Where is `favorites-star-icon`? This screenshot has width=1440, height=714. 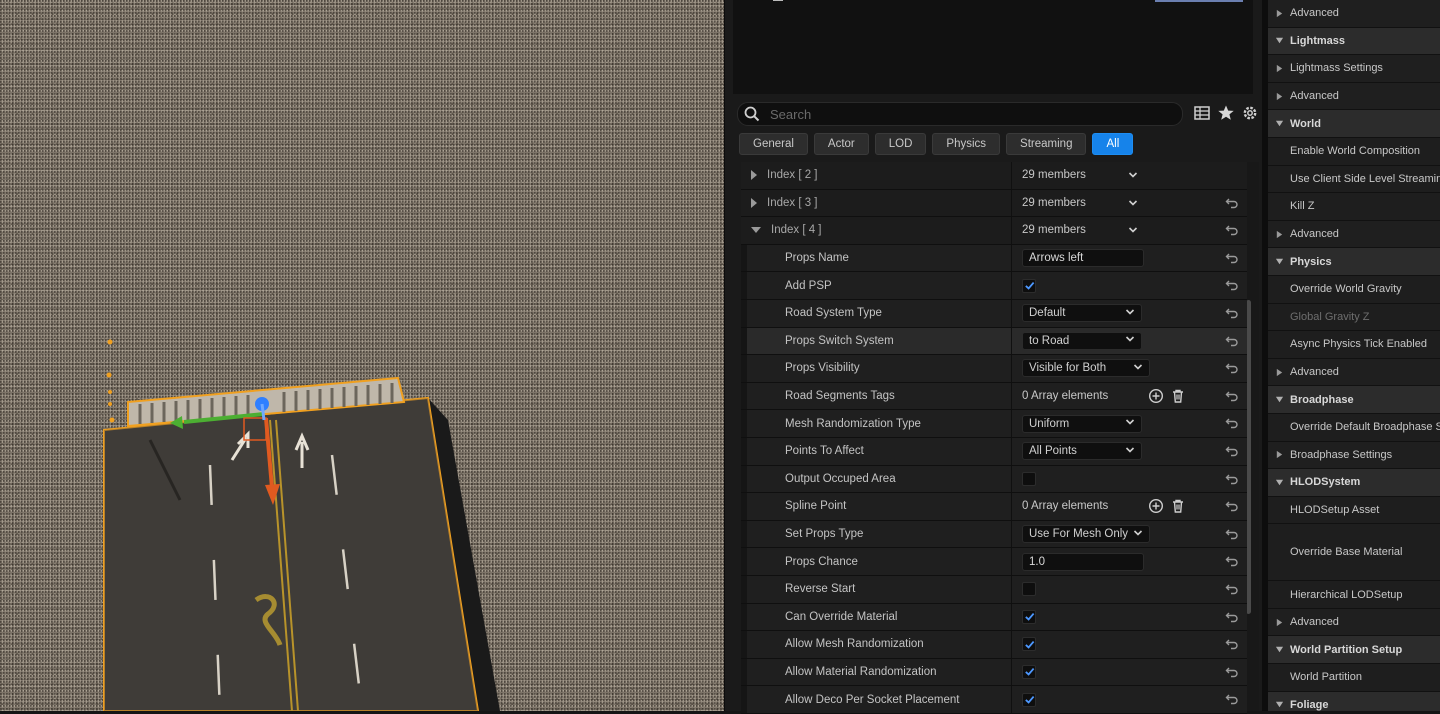 favorites-star-icon is located at coordinates (1226, 113).